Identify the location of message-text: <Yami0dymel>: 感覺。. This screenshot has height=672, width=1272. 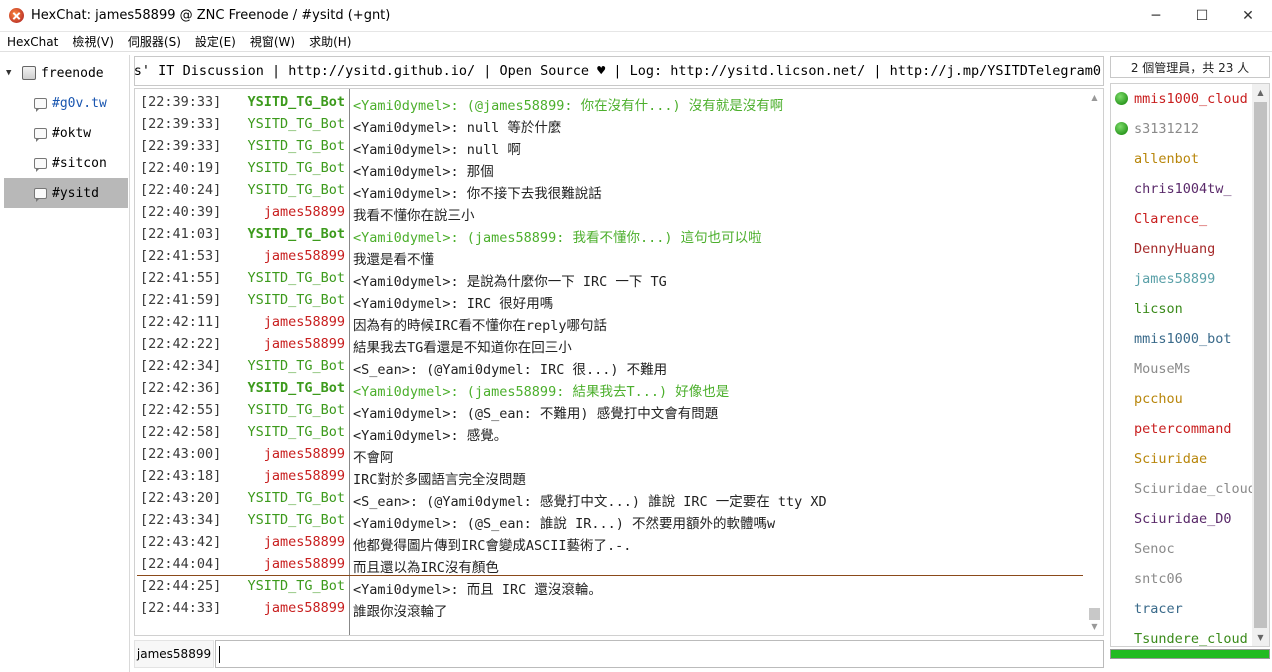
(430, 436).